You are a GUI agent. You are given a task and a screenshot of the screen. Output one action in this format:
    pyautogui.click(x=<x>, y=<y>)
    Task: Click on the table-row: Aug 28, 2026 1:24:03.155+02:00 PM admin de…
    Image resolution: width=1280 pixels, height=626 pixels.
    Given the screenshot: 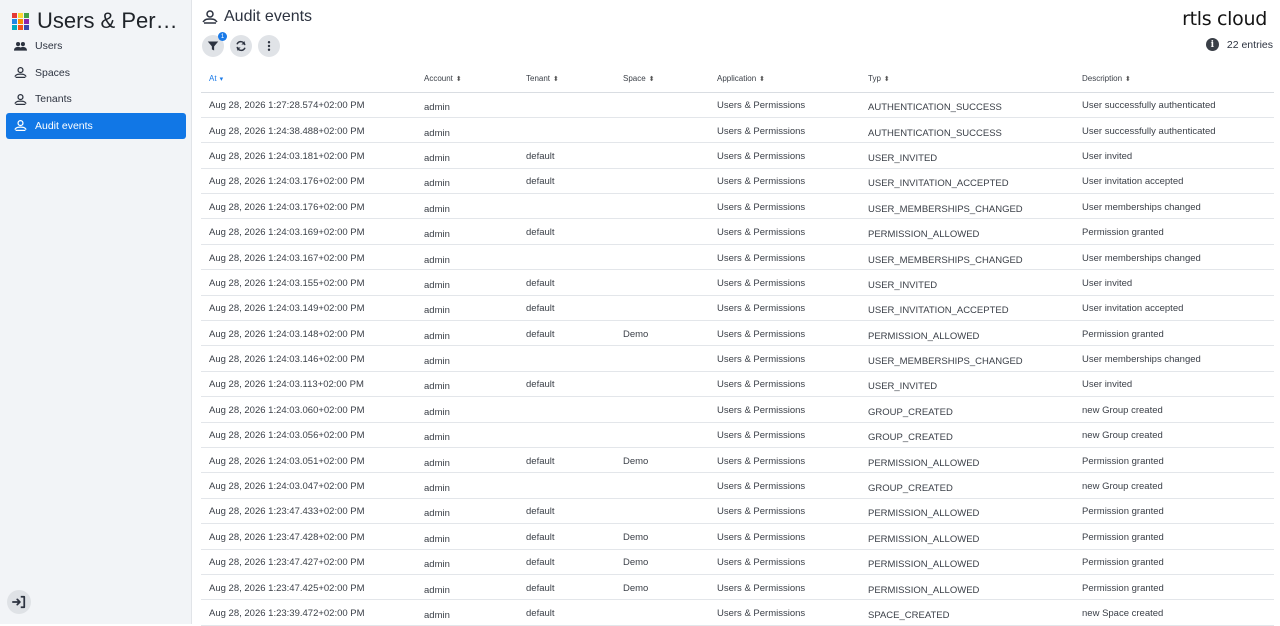 What is the action you would take?
    pyautogui.click(x=737, y=282)
    